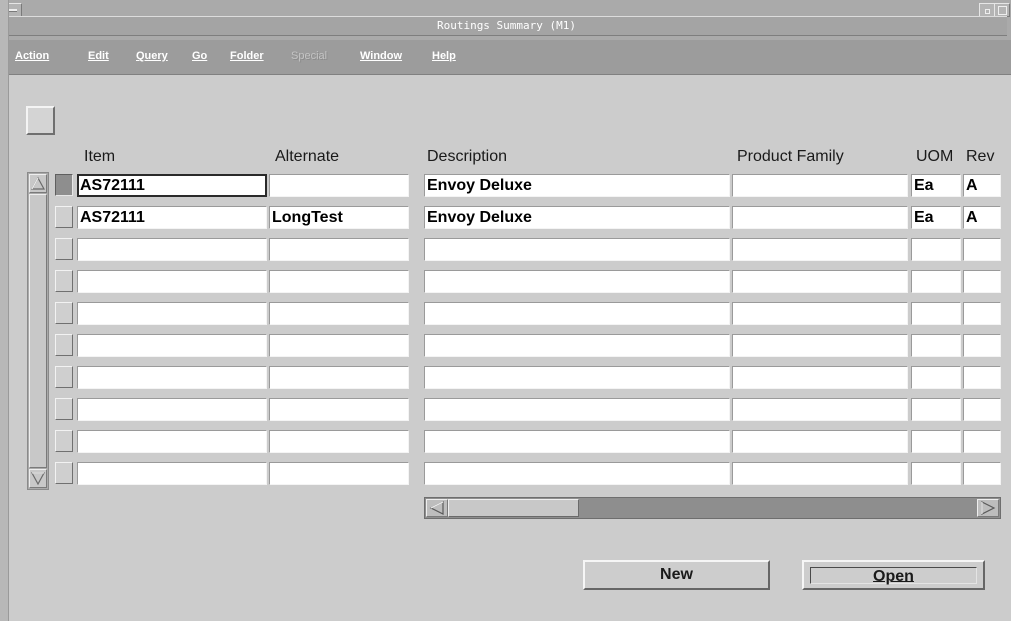  Describe the element at coordinates (987, 10) in the screenshot. I see `minimize-icon` at that location.